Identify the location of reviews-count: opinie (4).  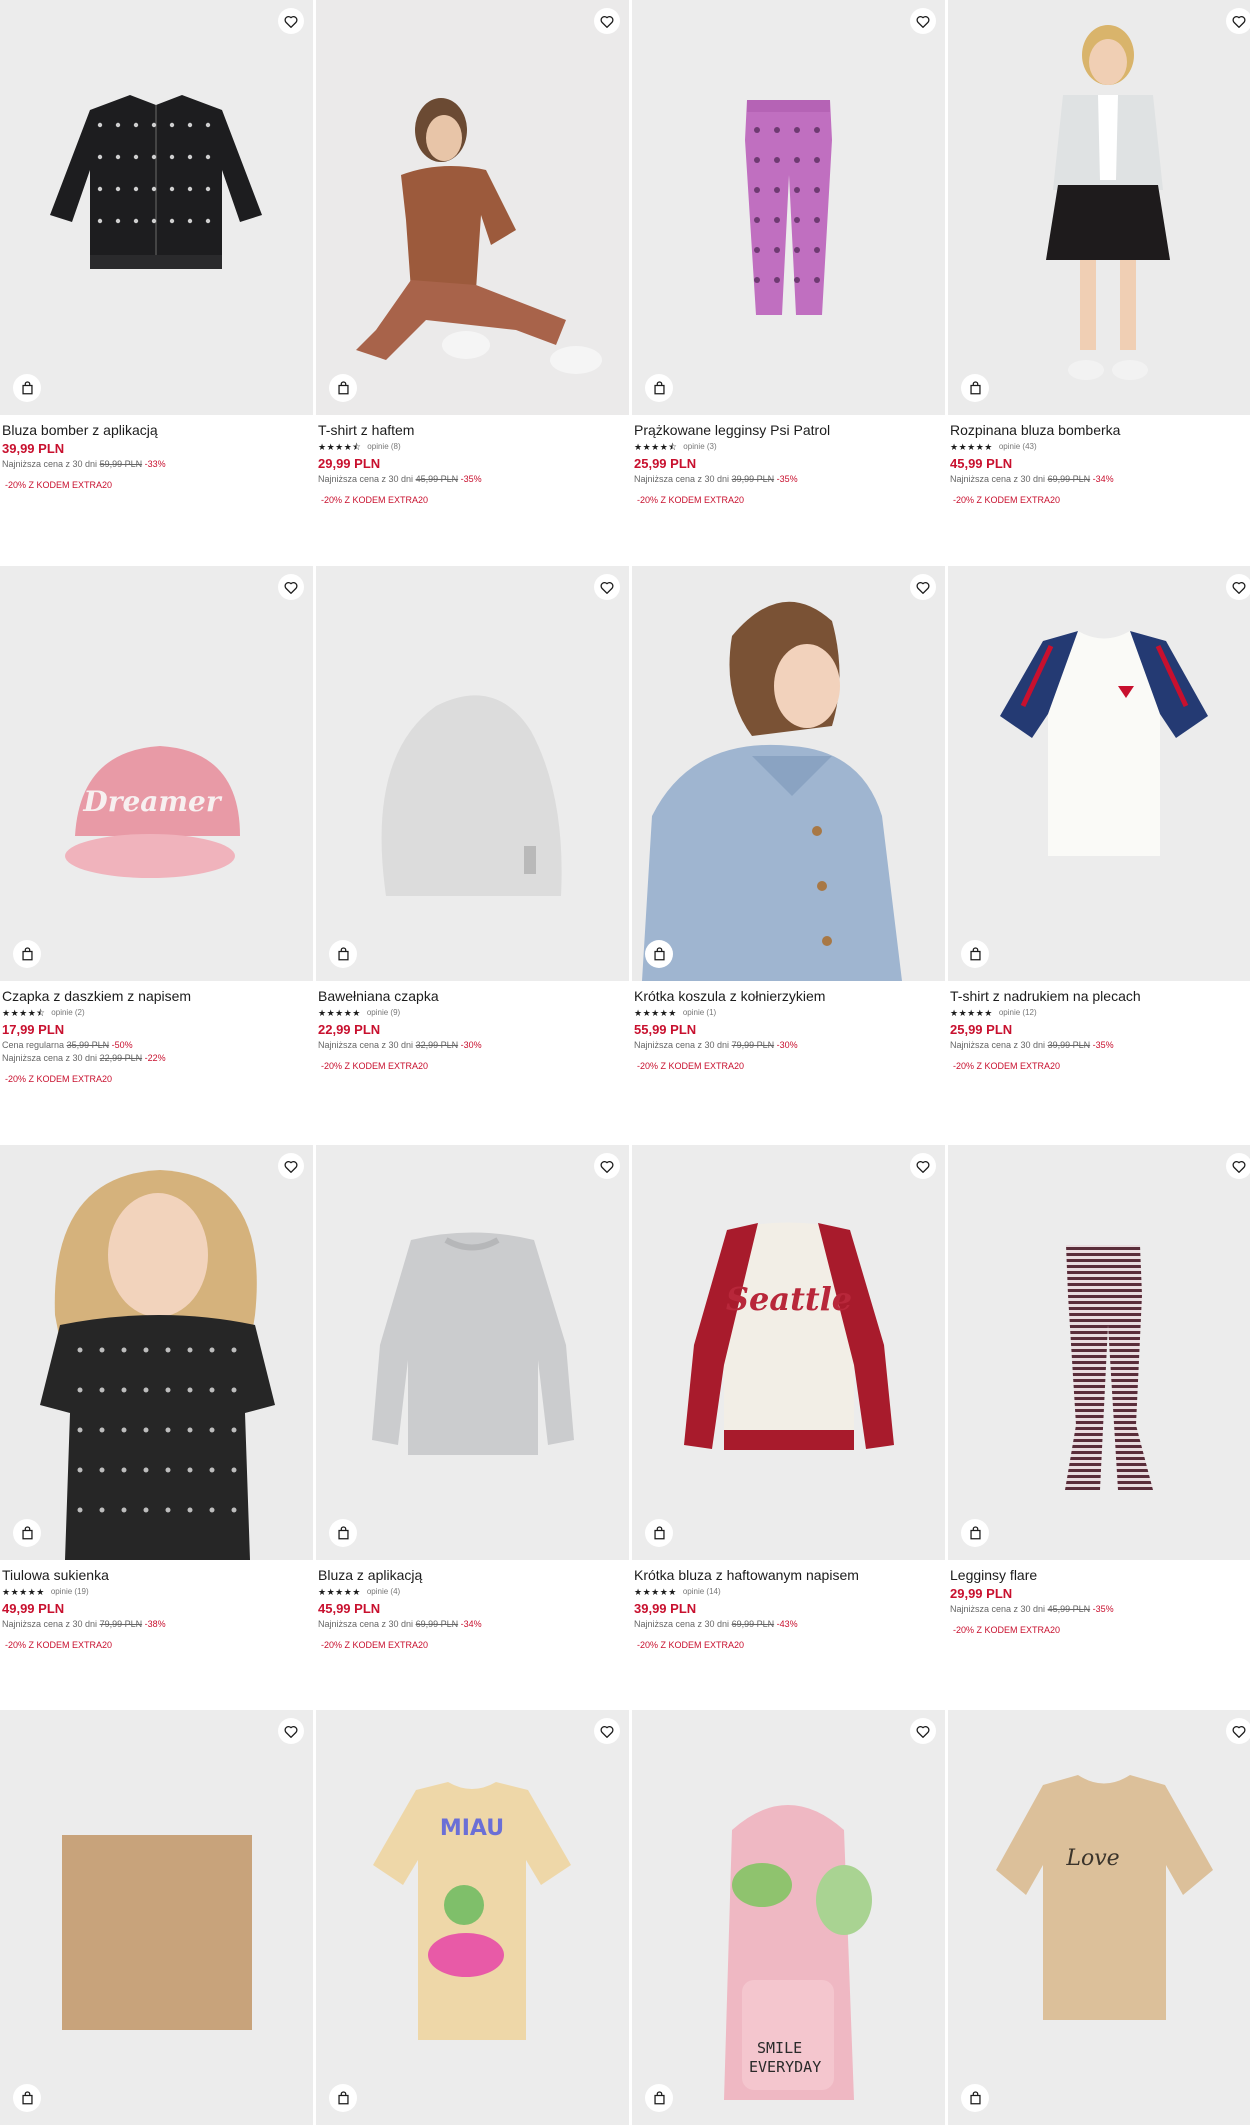
(383, 1592).